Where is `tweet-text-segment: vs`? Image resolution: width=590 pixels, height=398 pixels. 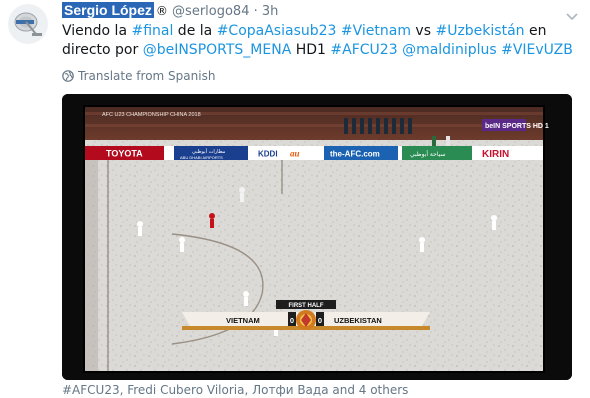
tweet-text-segment: vs is located at coordinates (423, 31).